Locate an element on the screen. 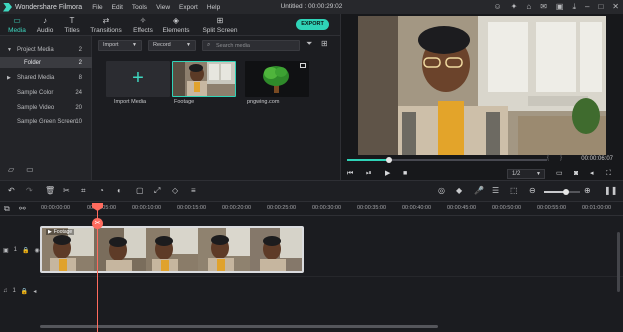 This screenshot has height=332, width=623. export-button: EXPORT is located at coordinates (312, 24).